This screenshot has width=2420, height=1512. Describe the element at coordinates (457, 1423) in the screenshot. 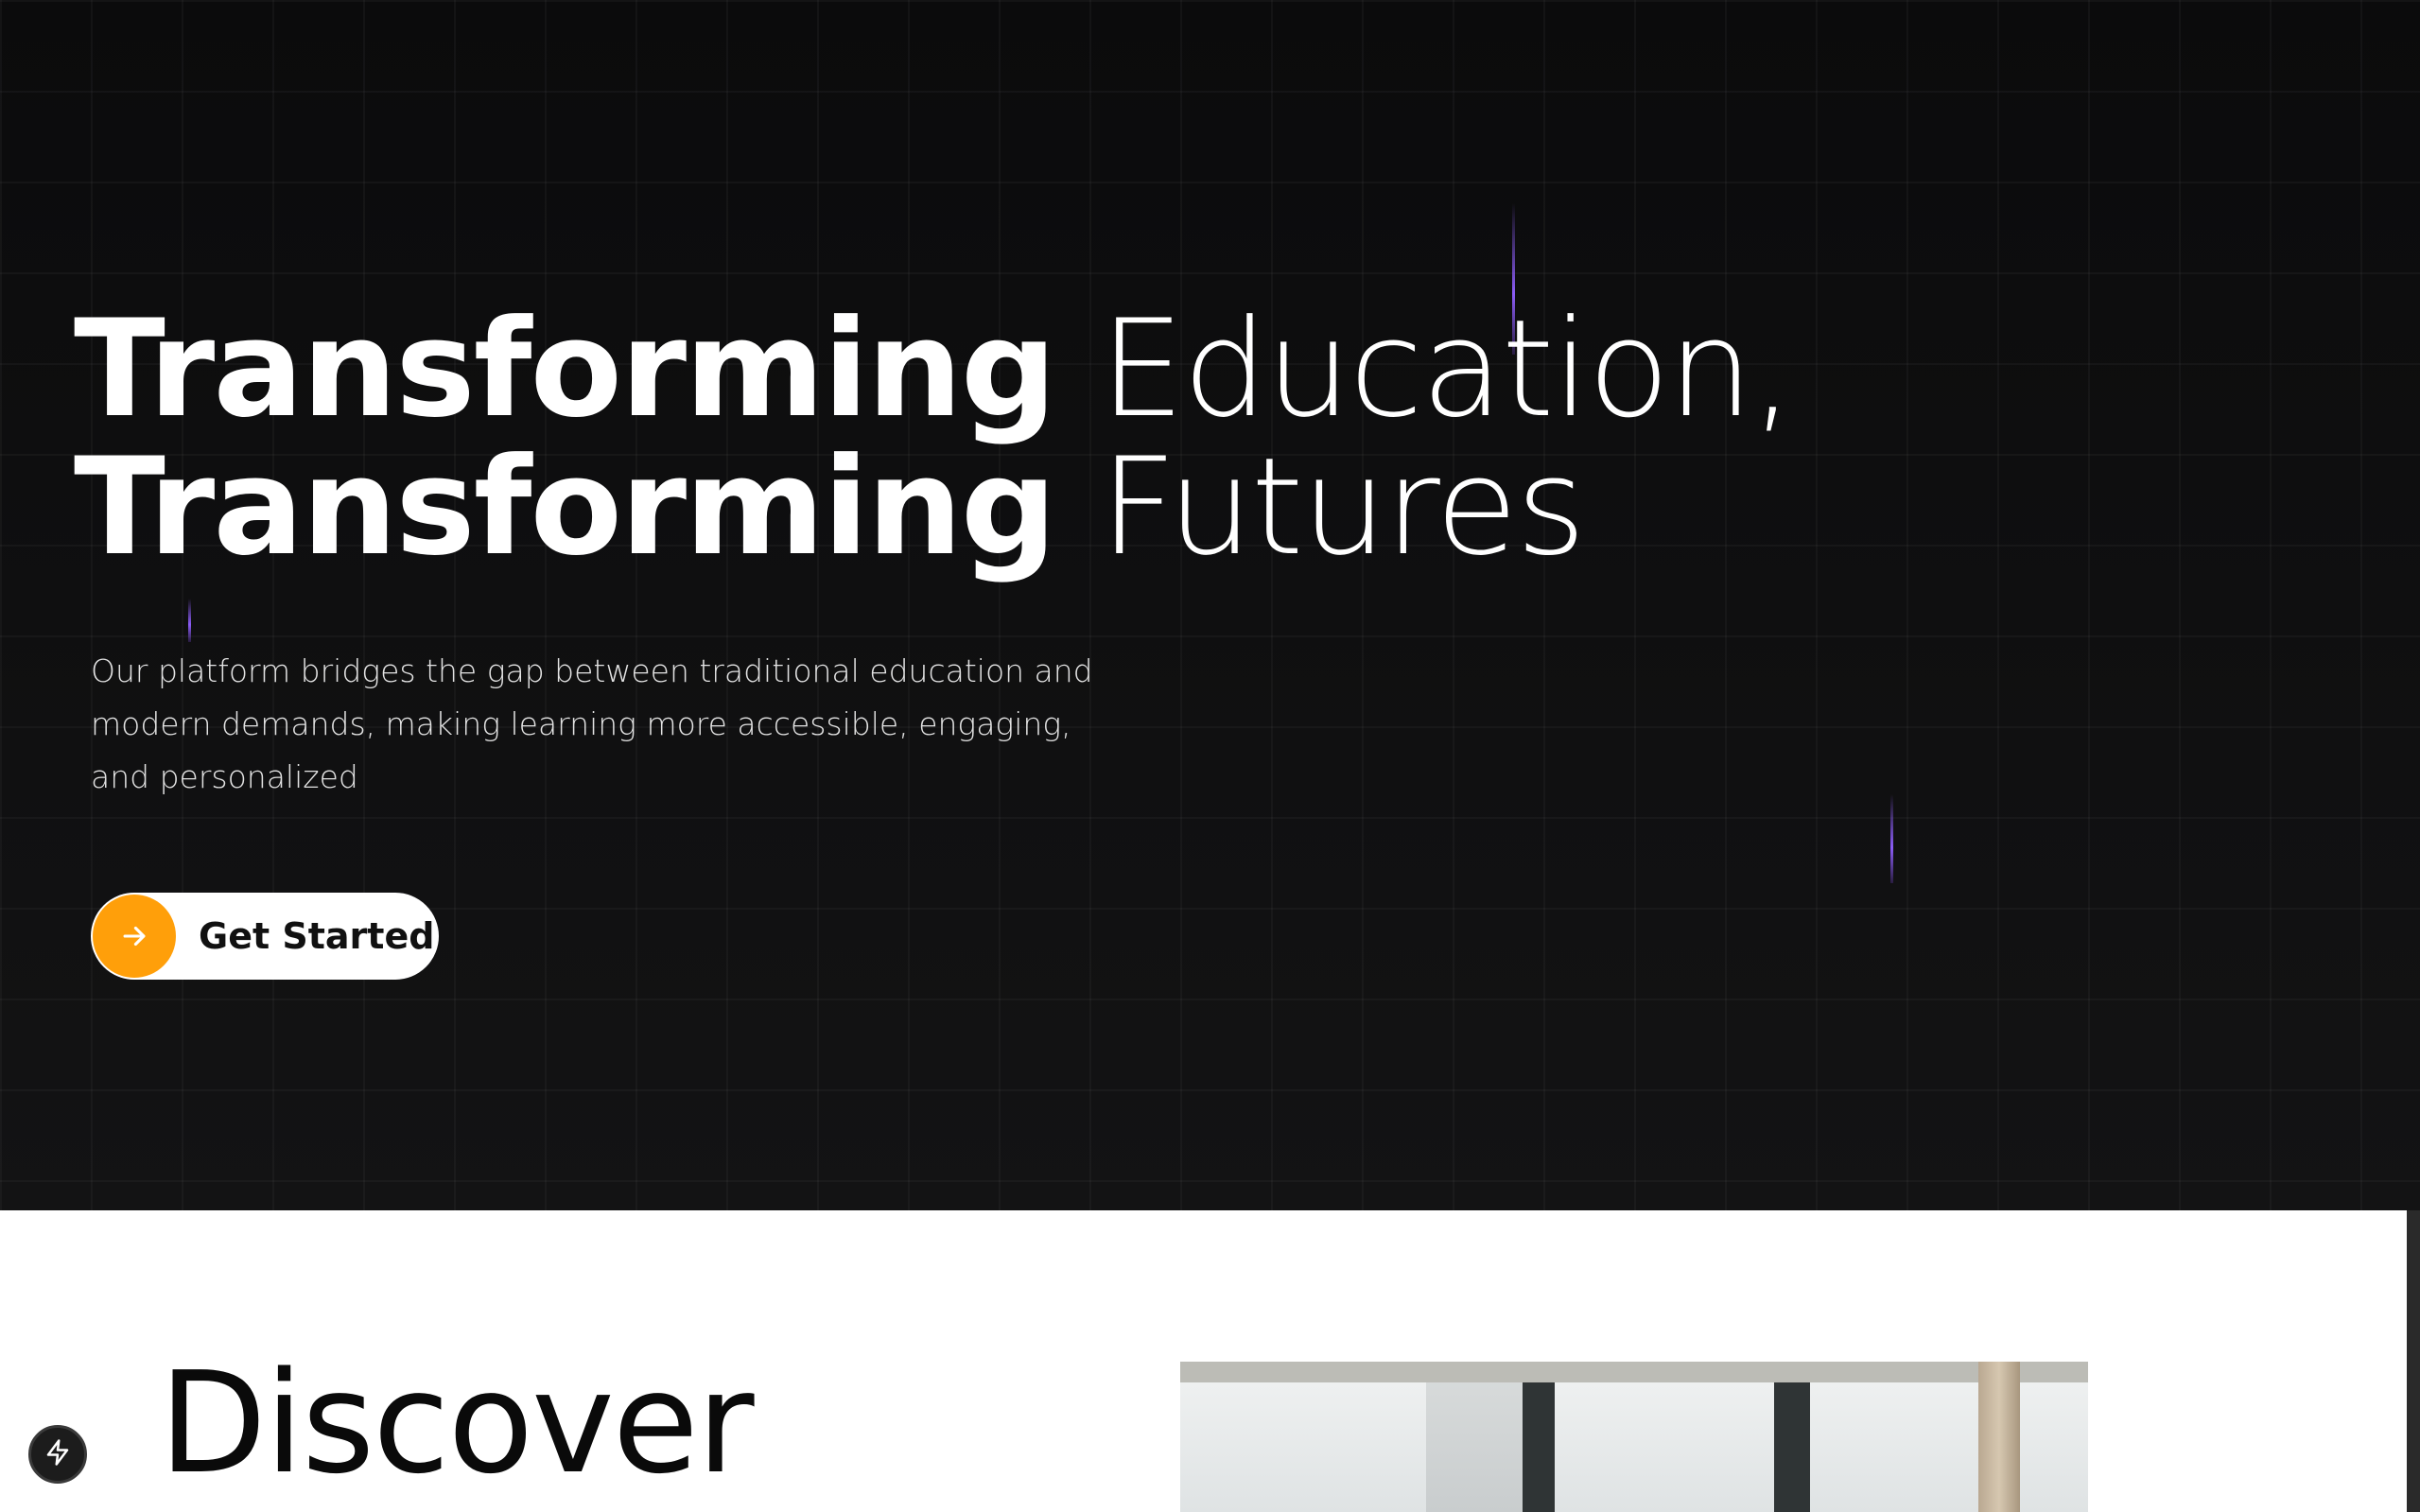

I see `discover-heading: Discover` at that location.